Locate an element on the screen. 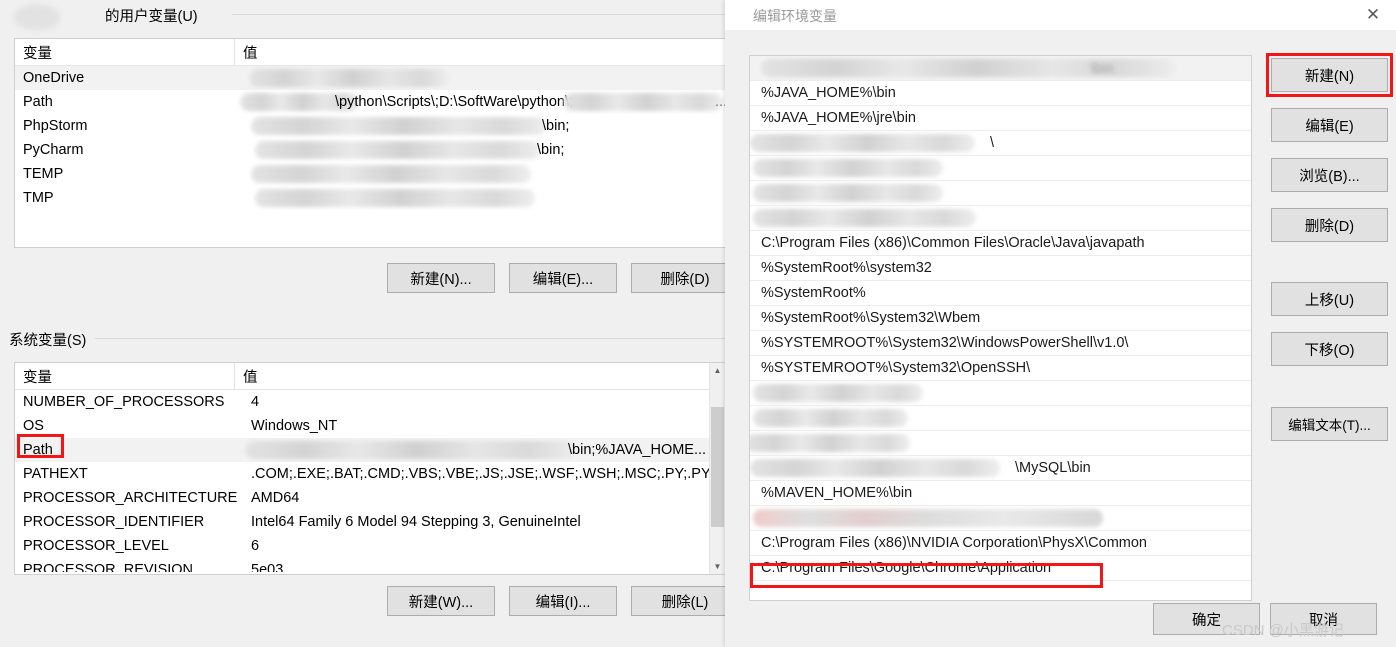  system-row-name: Path is located at coordinates (38, 450).